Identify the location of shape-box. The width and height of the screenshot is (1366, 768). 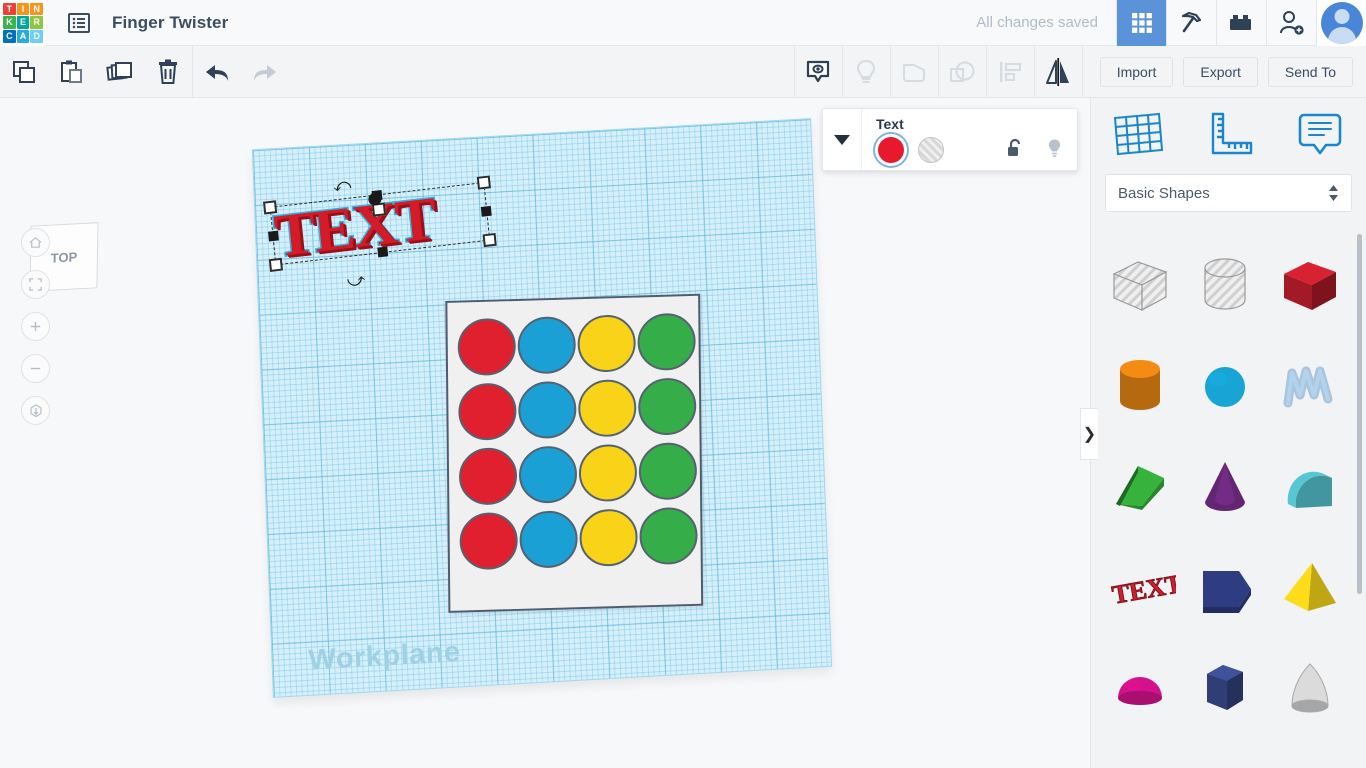
(1310, 283).